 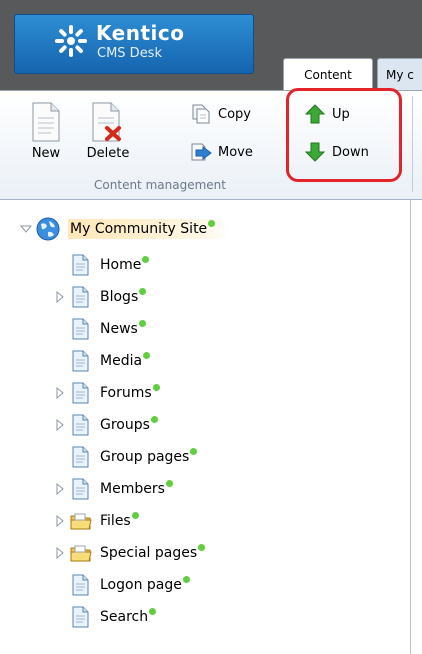 I want to click on collapse-arrow-icon, so click(x=26, y=229).